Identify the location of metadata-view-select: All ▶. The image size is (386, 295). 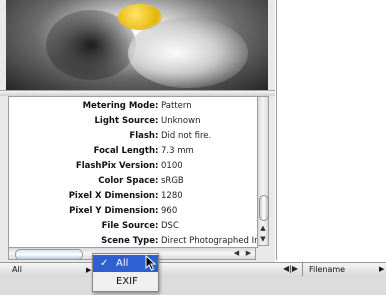
(50, 270).